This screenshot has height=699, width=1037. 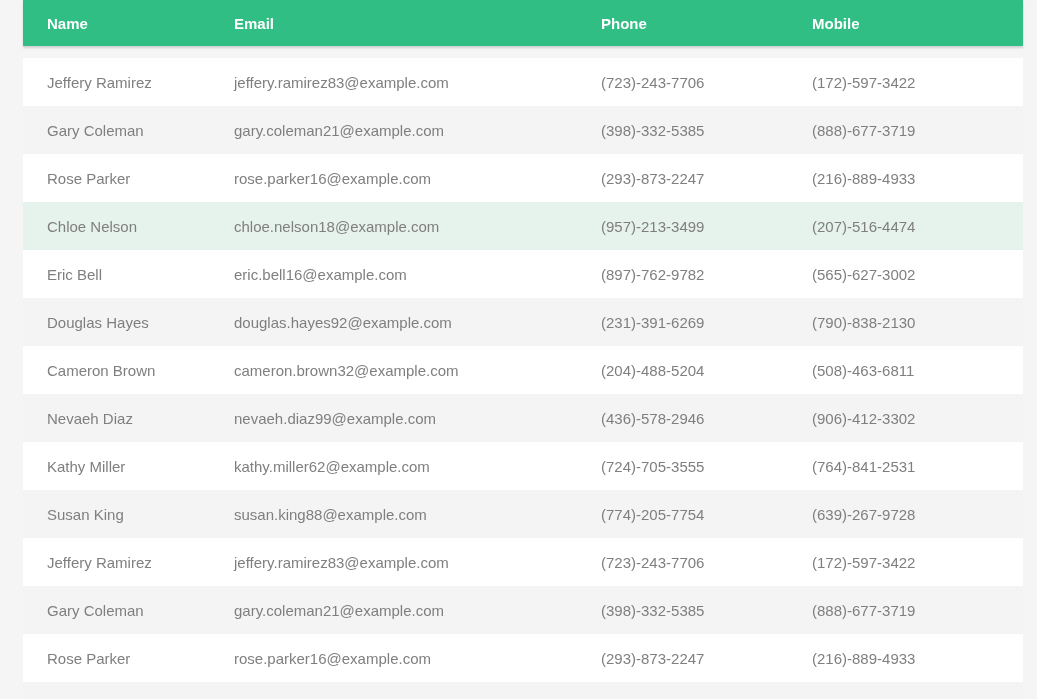 I want to click on table-cell-text: (436)-578-2946, so click(x=653, y=418).